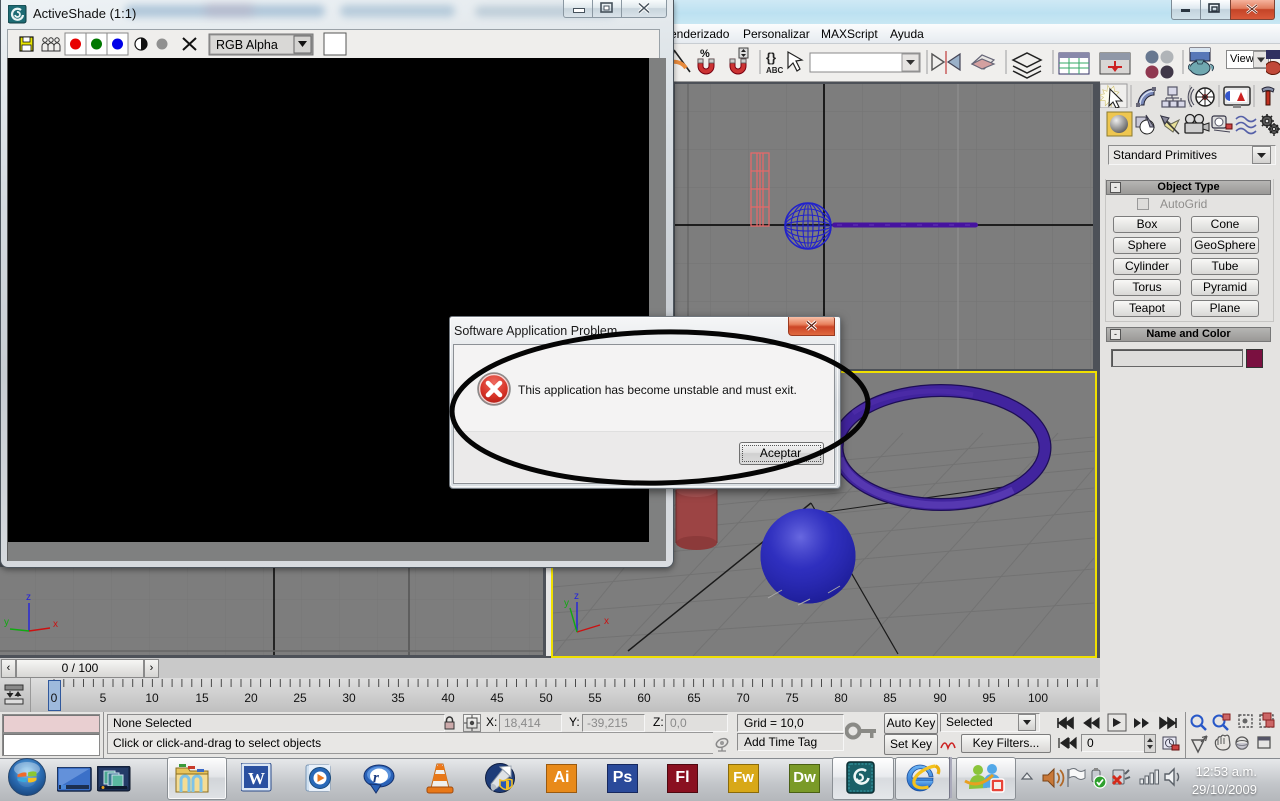  Describe the element at coordinates (247, 45) in the screenshot. I see `svg-text: RGB Alpha` at that location.